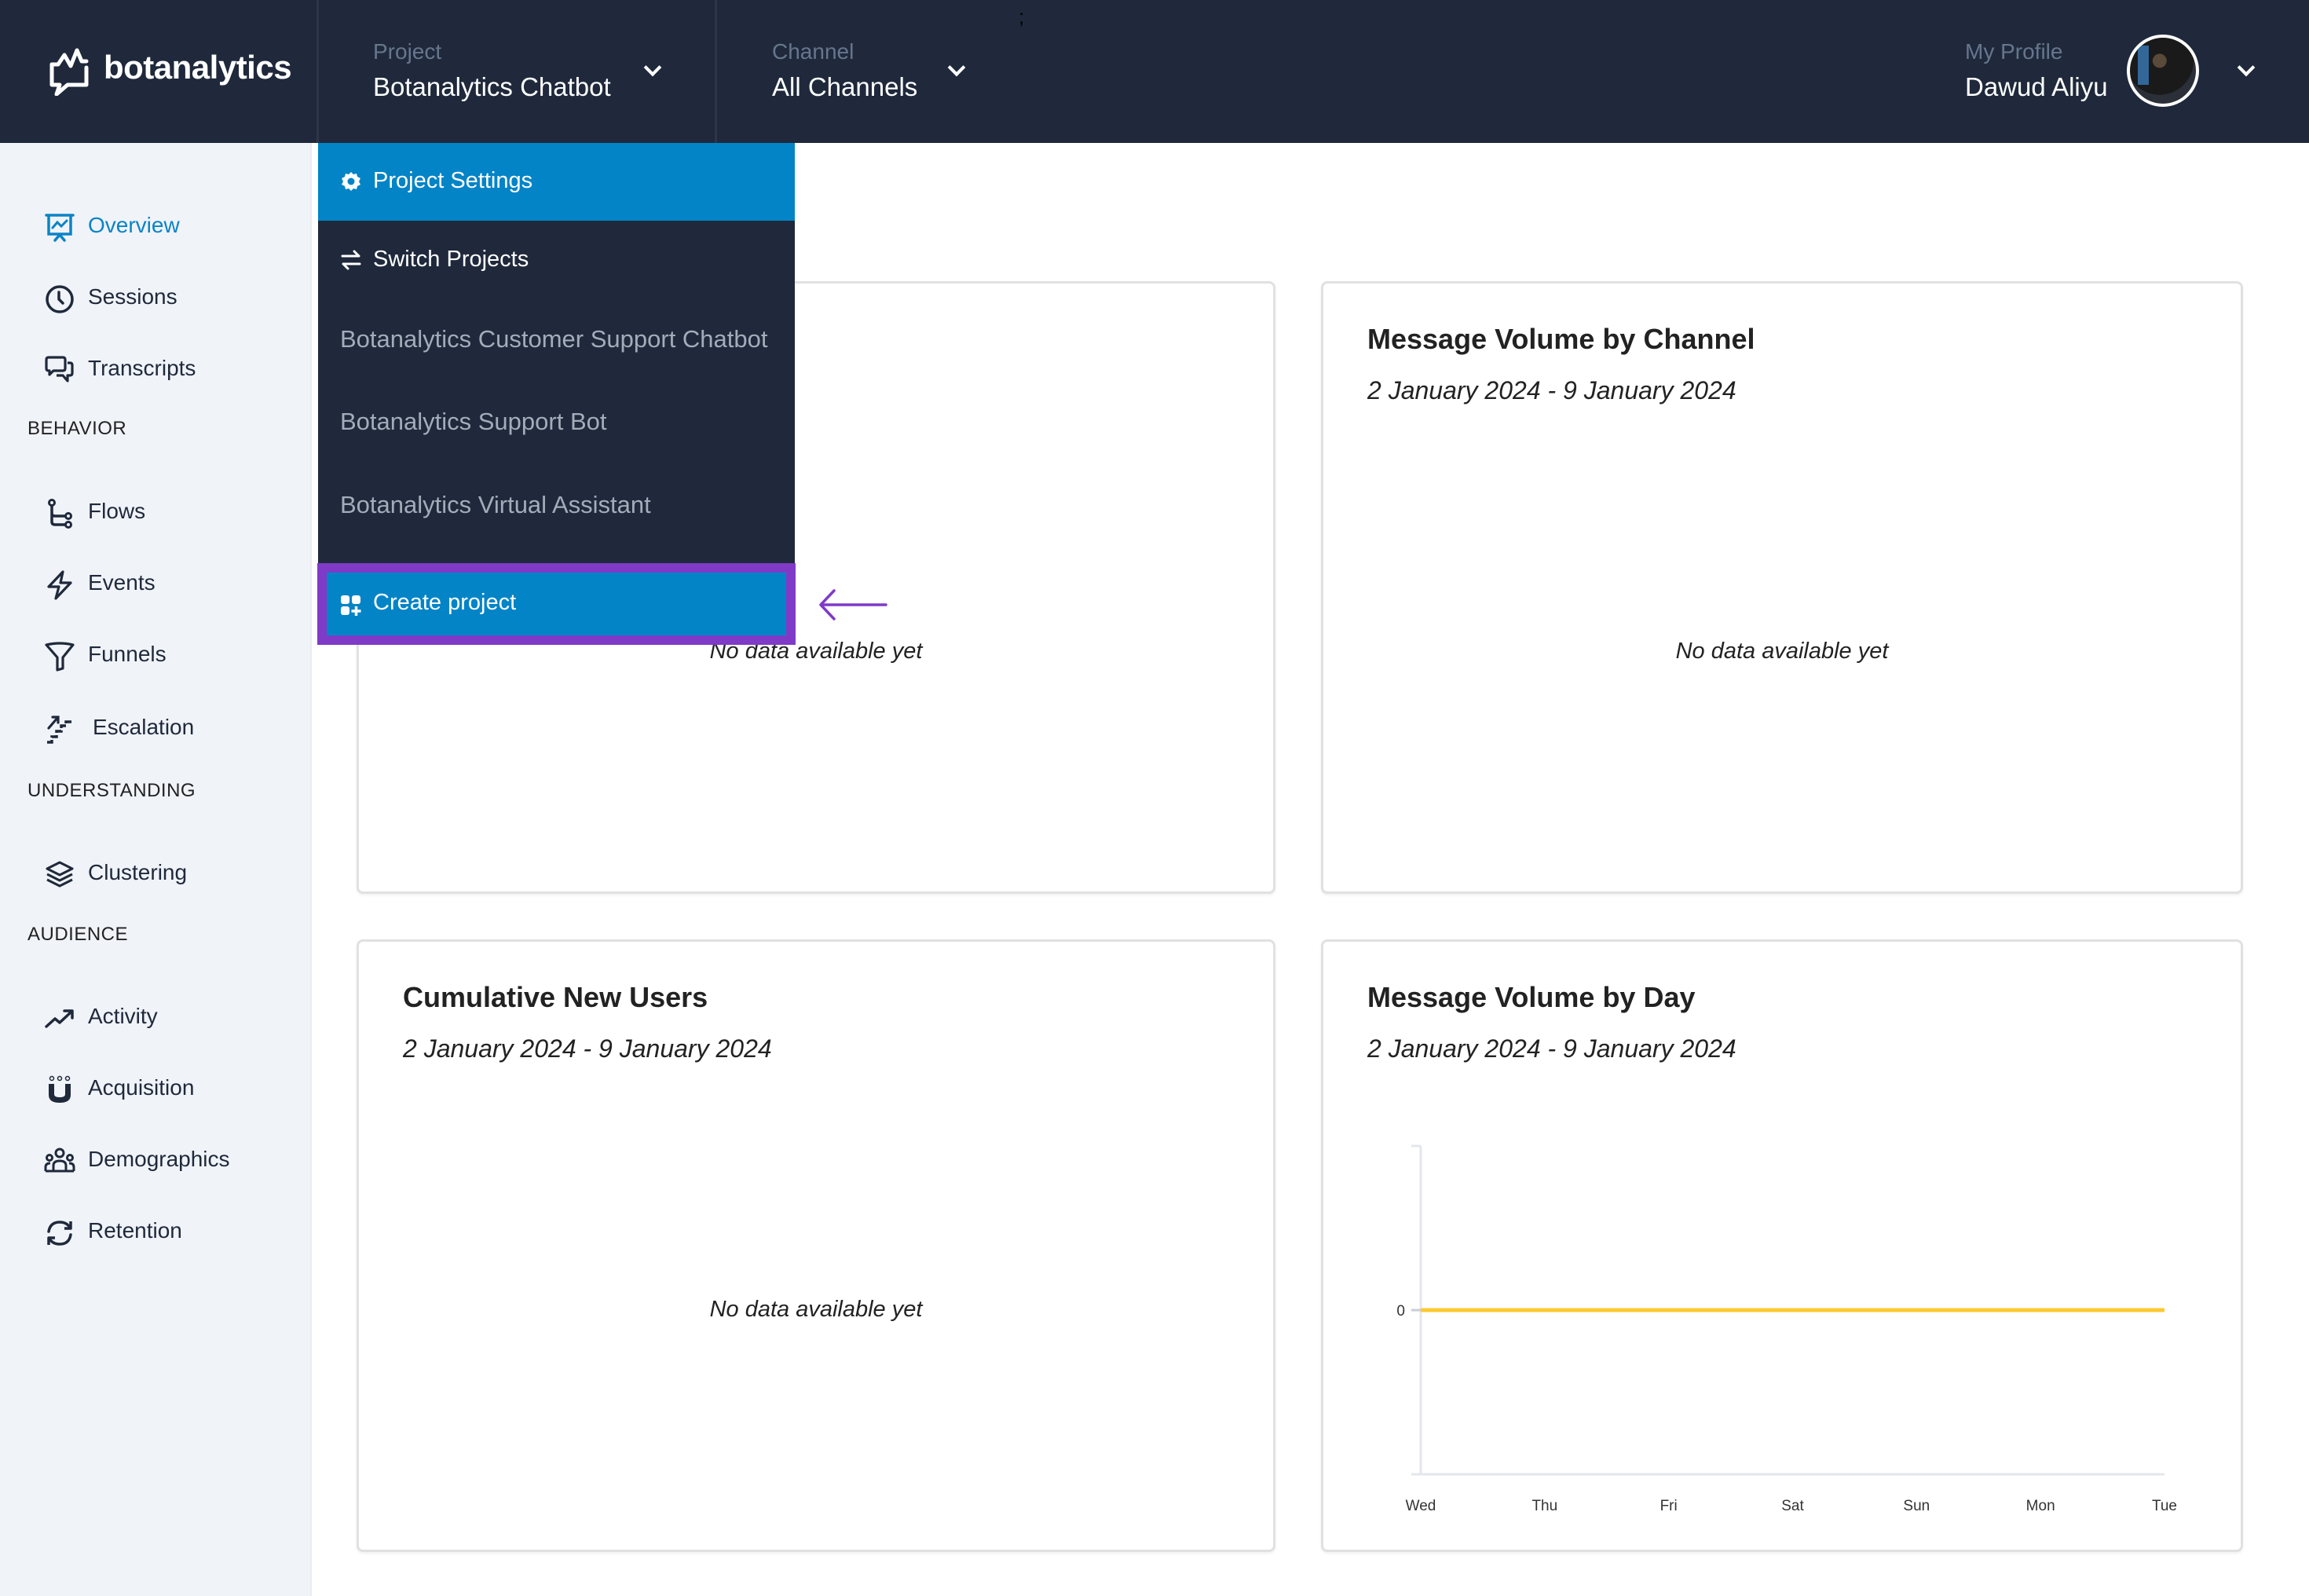  I want to click on sidebar-item-activity: Activity, so click(156, 1018).